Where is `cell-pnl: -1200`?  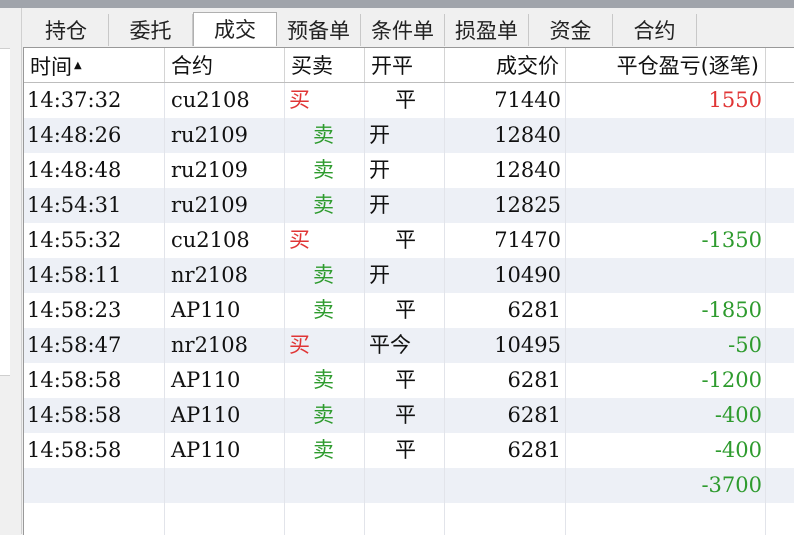 cell-pnl: -1200 is located at coordinates (666, 380).